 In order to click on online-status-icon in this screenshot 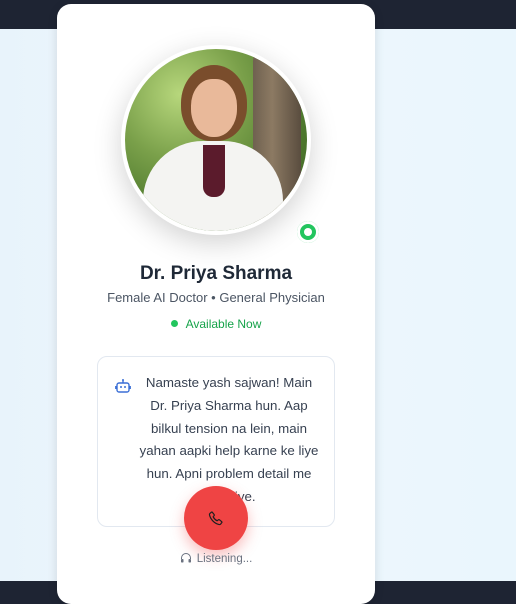, I will do `click(308, 232)`.